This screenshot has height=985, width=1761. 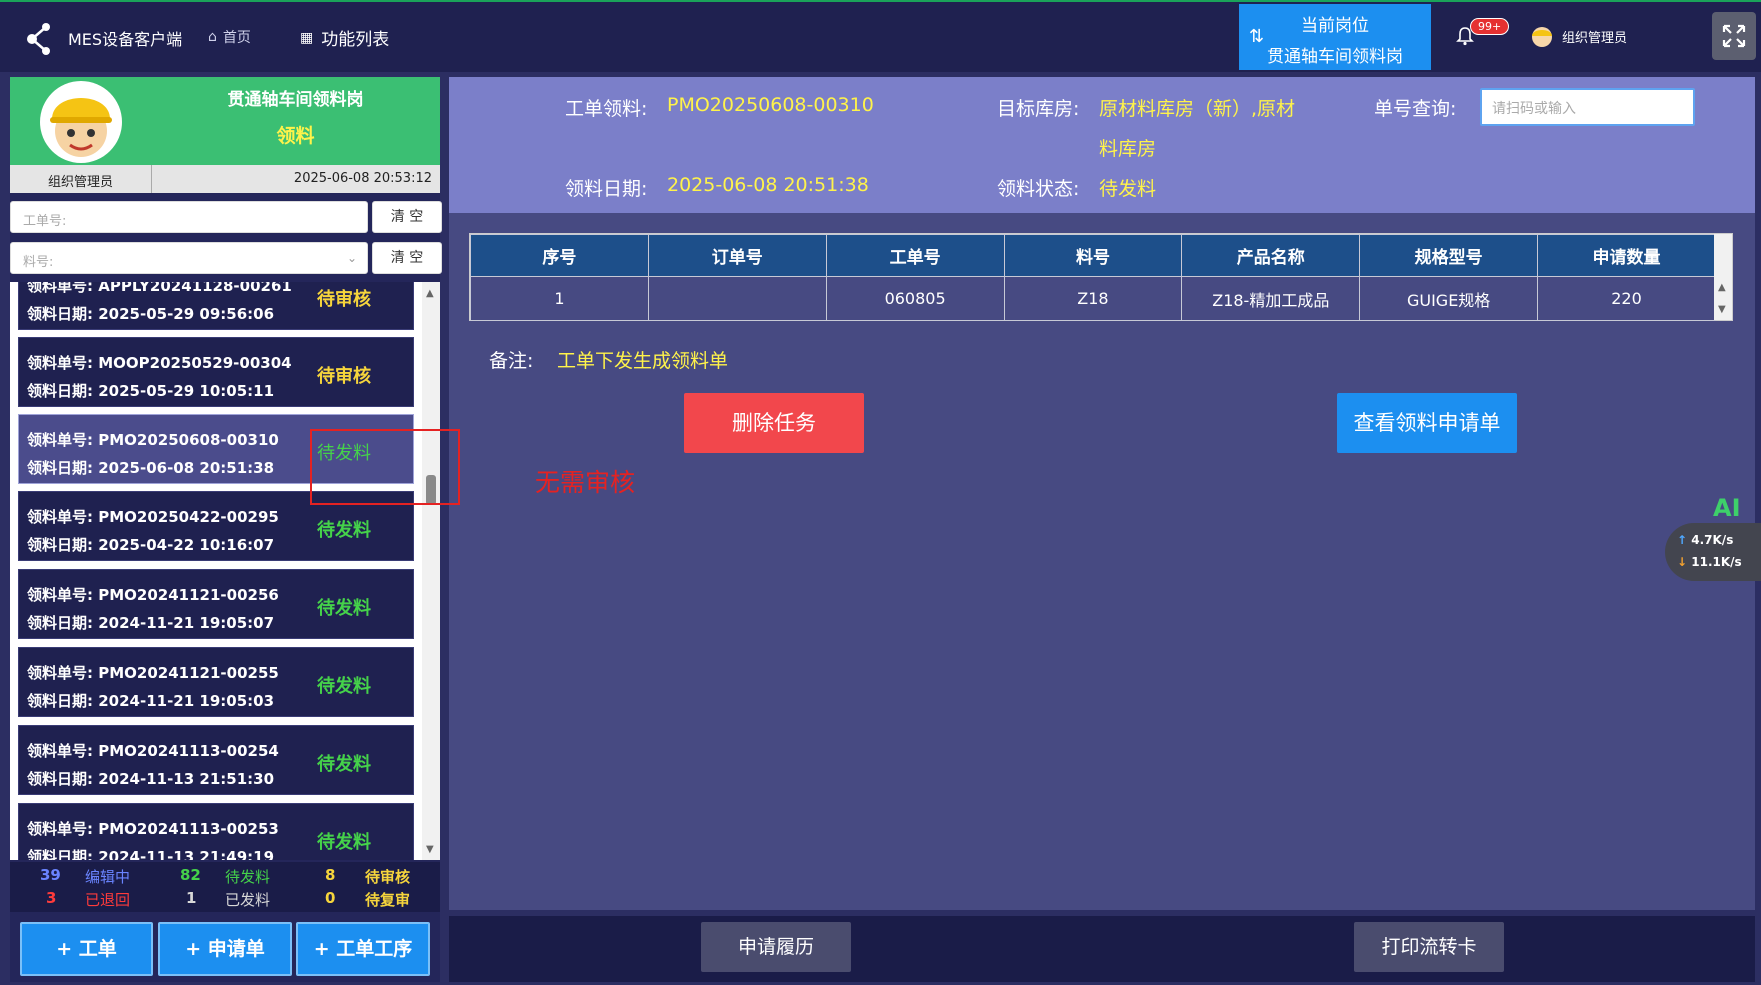 I want to click on table-row: 1 060805 Z18 Z18-精加工成品 GUIGE规格 220, so click(x=1093, y=298).